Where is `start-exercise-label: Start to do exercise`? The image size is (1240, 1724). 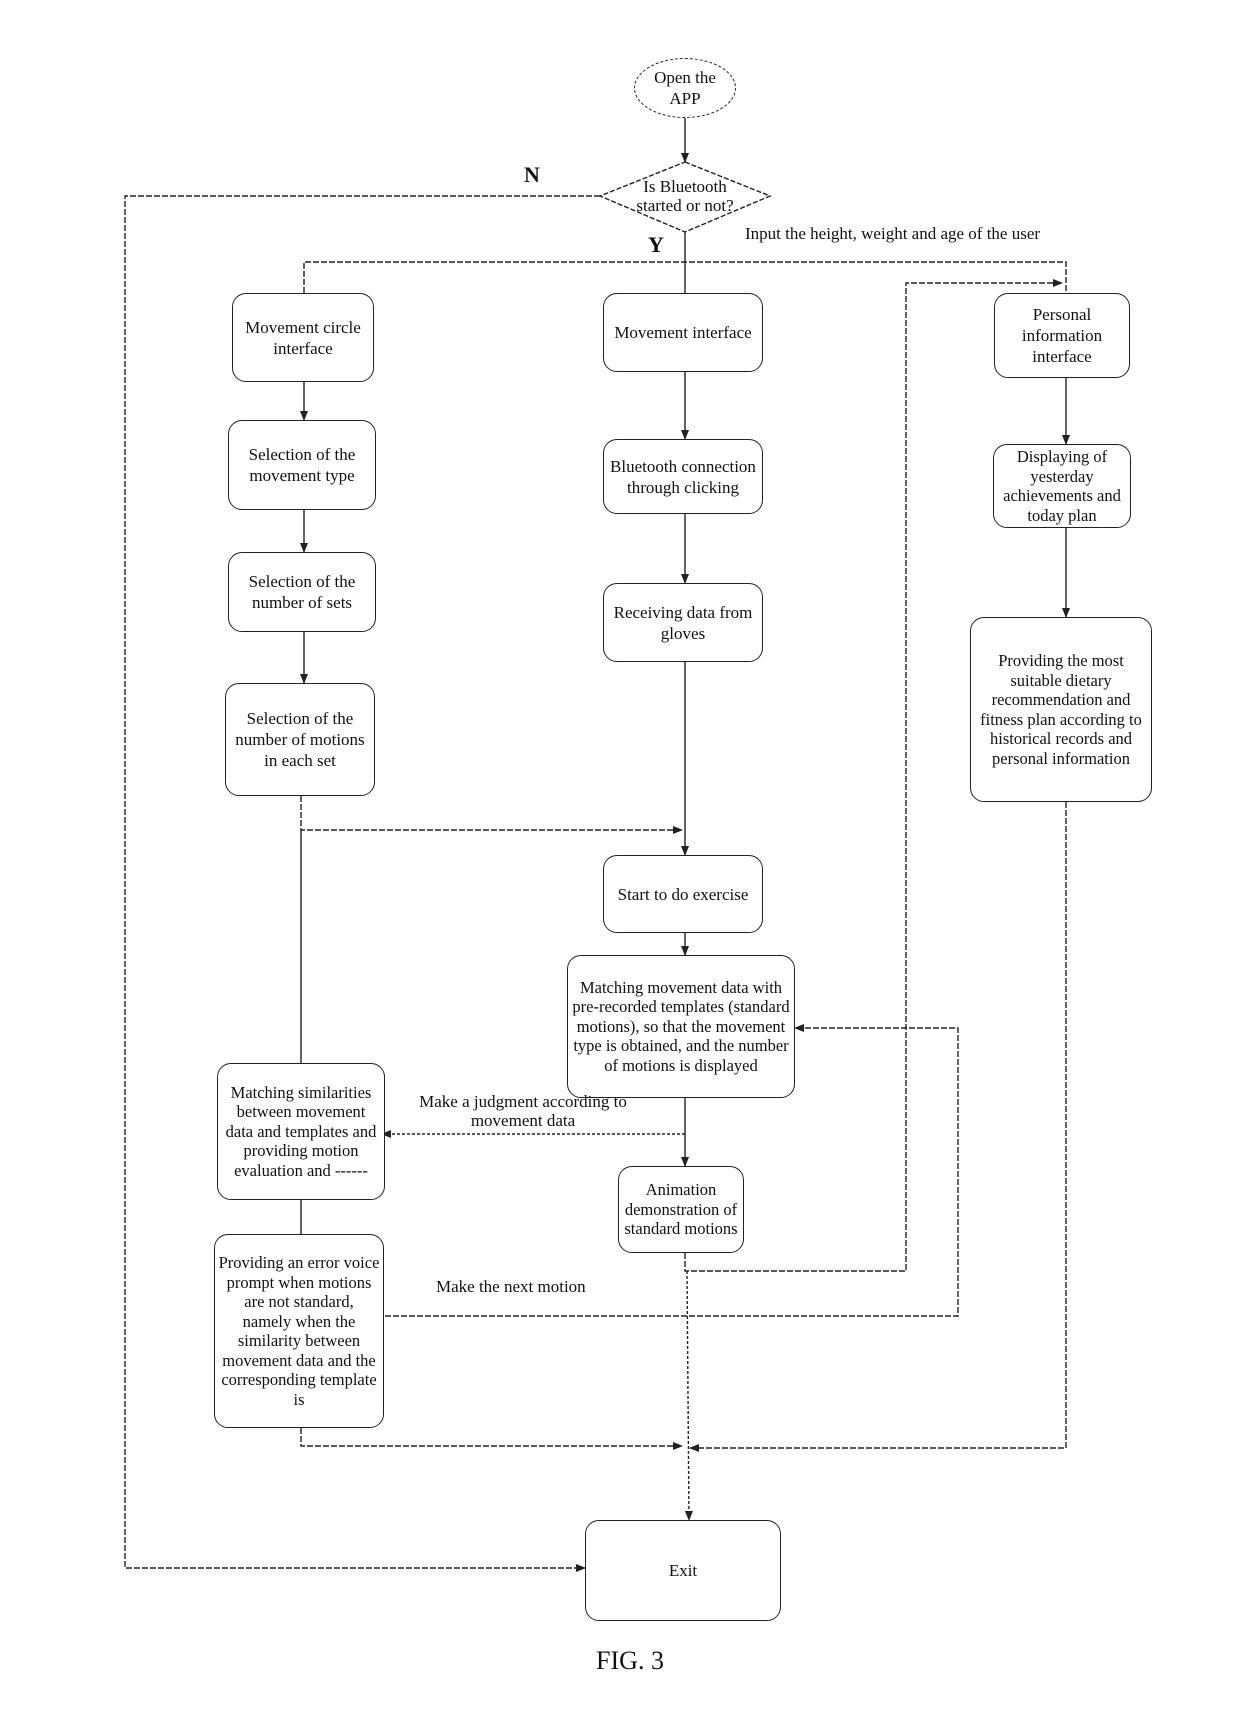
start-exercise-label: Start to do exercise is located at coordinates (683, 894).